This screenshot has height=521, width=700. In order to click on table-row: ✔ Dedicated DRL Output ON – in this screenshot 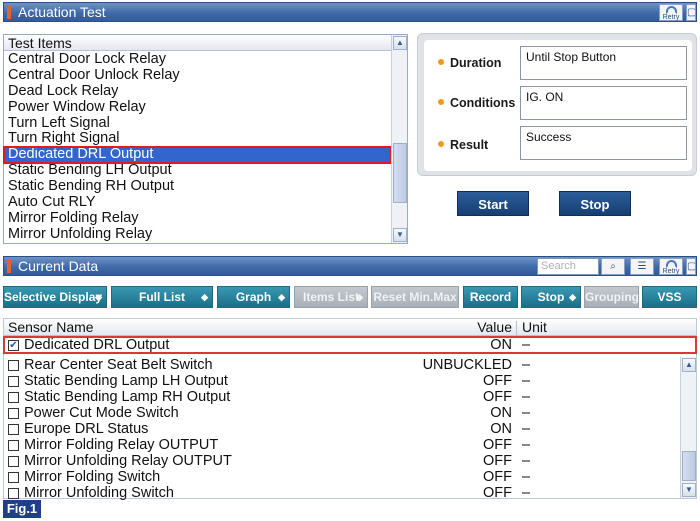, I will do `click(350, 345)`.